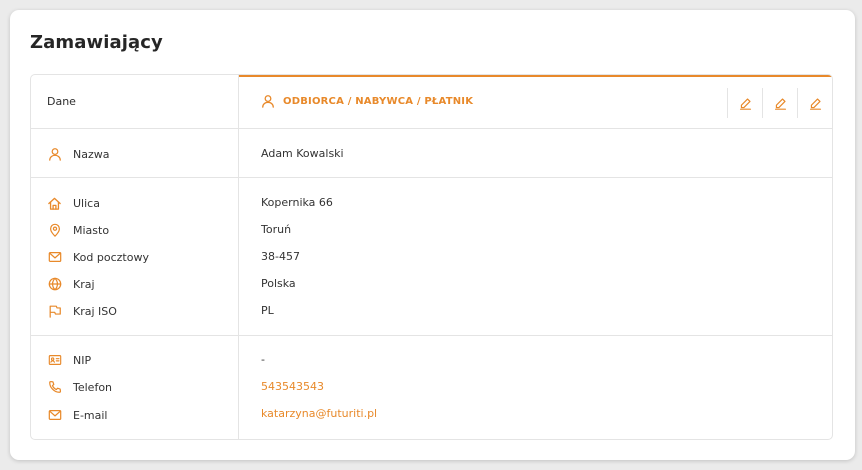 This screenshot has width=862, height=470. I want to click on header-data-label: Dane, so click(61, 101).